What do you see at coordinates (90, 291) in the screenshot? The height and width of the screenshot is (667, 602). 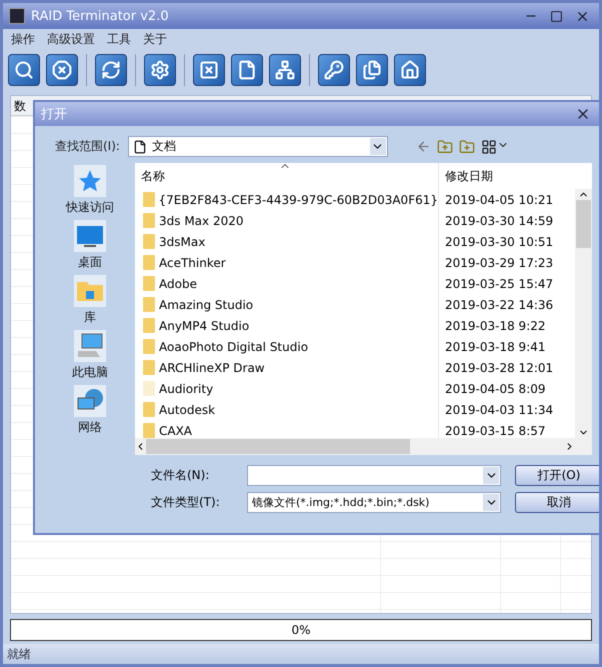 I see `folder-icon` at bounding box center [90, 291].